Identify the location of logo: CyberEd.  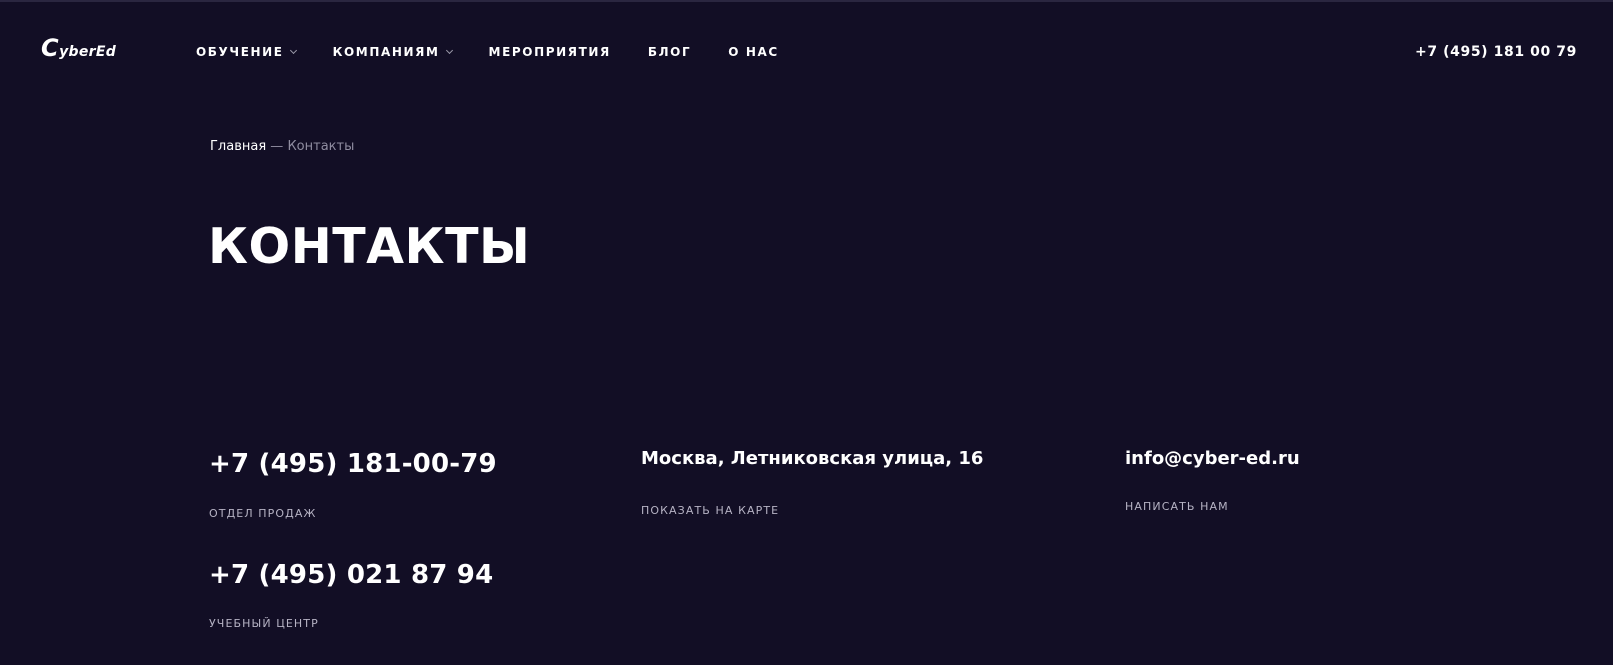
(78, 48).